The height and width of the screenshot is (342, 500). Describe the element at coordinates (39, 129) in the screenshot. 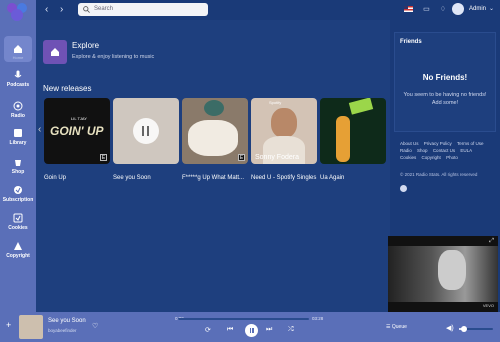

I see `carousel-left-arrow-icon: ‹` at that location.